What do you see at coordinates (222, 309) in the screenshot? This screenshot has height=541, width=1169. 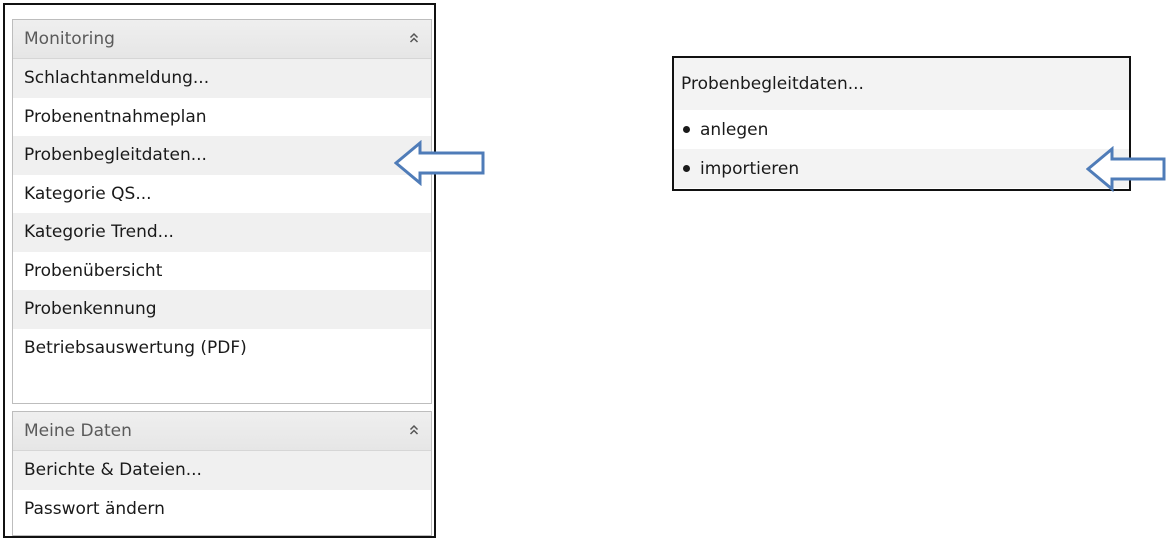 I see `menu-item-probenkennung: Probenkennung` at bounding box center [222, 309].